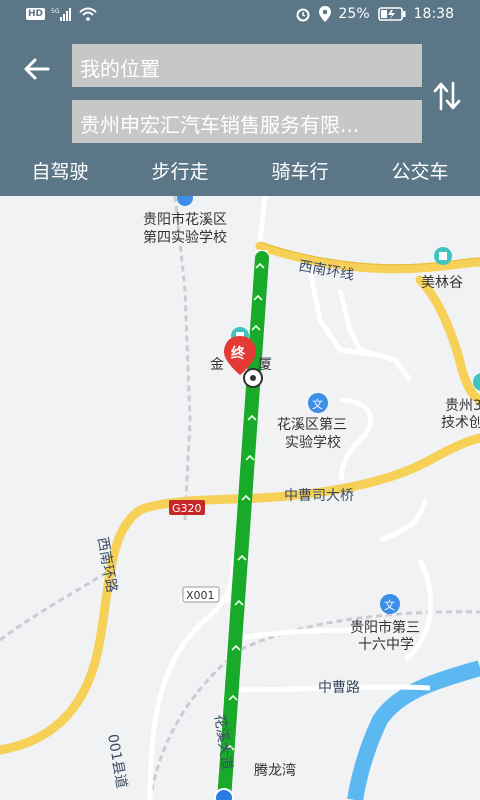  I want to click on tab-bike: 骑车行, so click(300, 174).